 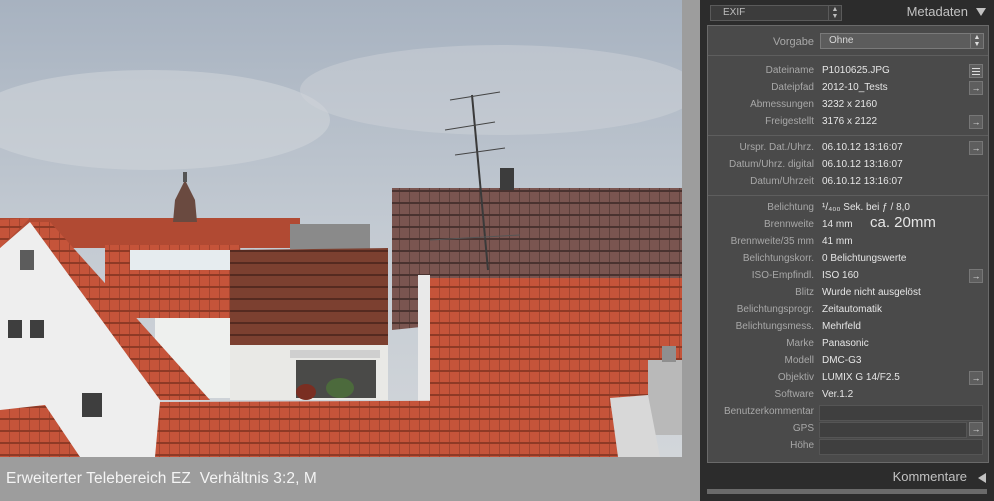 What do you see at coordinates (789, 121) in the screenshot?
I see `field-label: Freigestellt` at bounding box center [789, 121].